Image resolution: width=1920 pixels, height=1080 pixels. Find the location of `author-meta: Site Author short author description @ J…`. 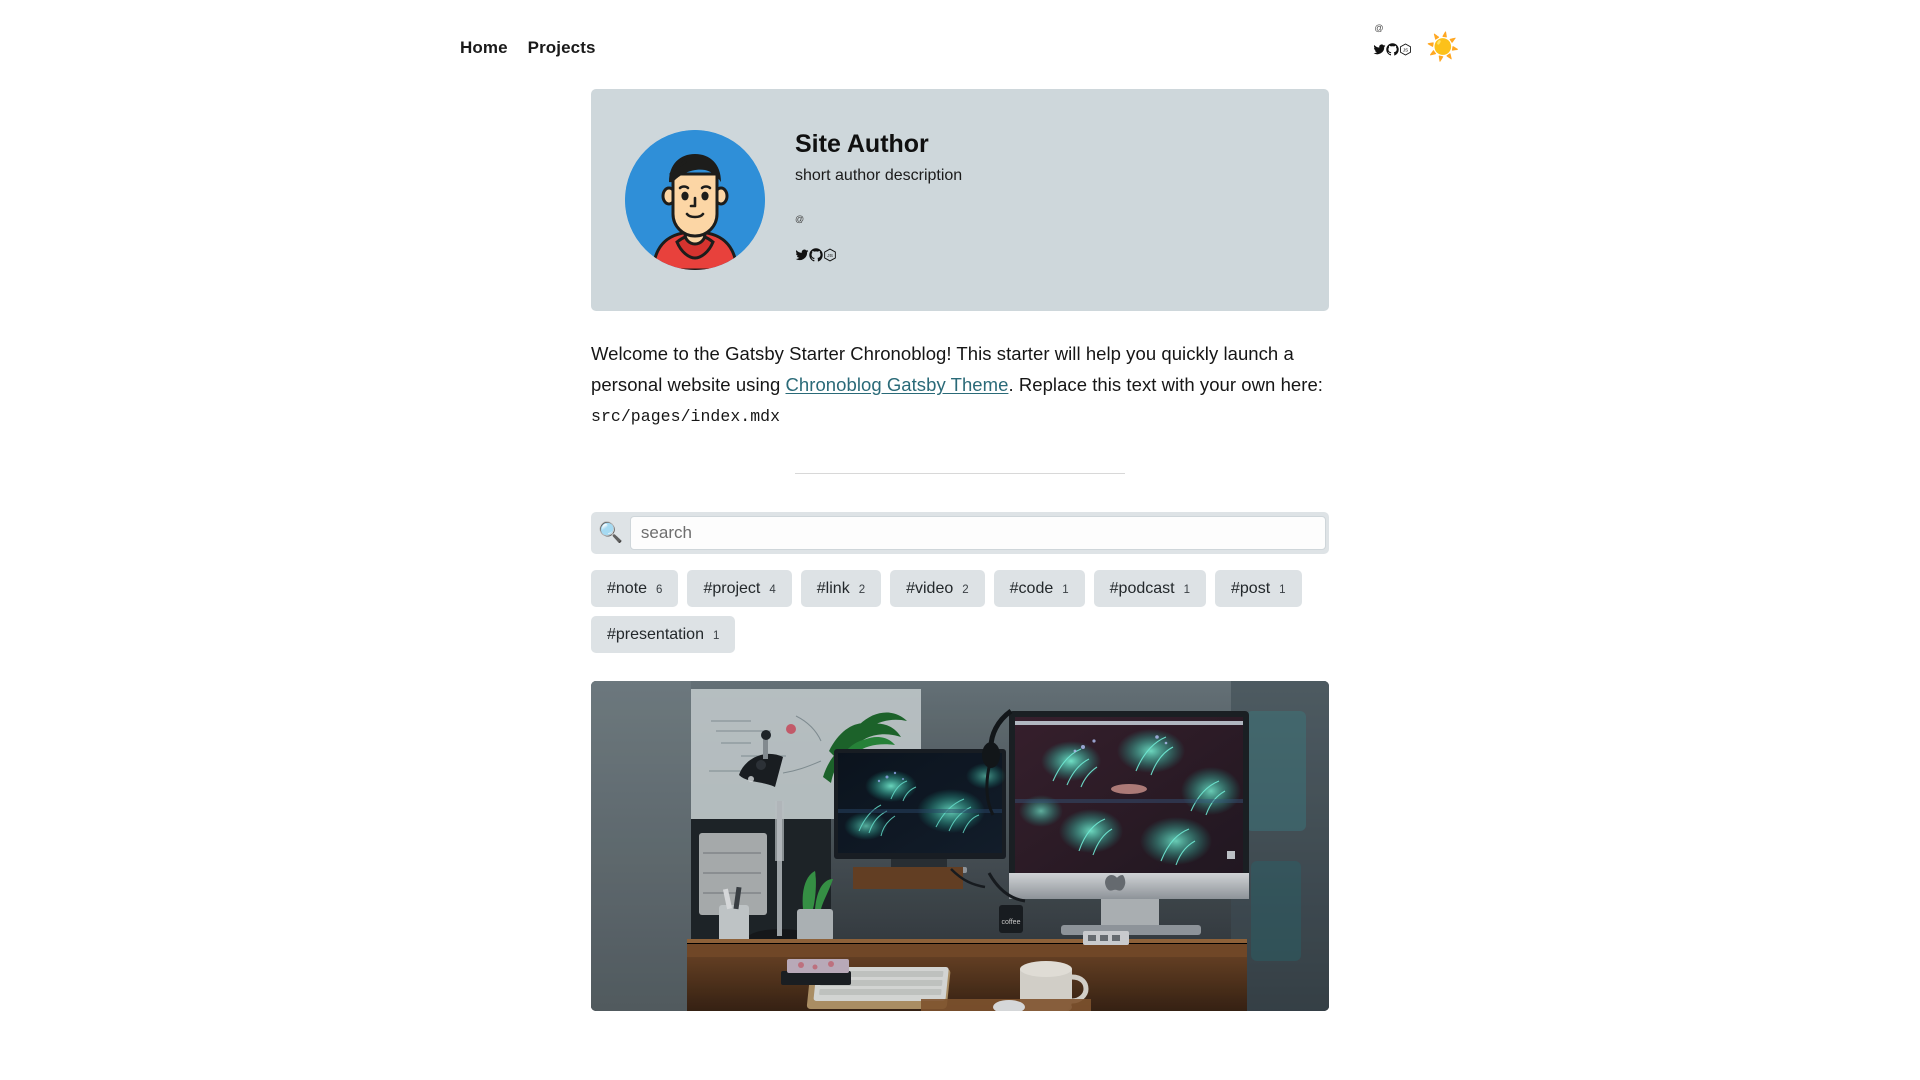

author-meta: Site Author short author description @ J… is located at coordinates (878, 196).